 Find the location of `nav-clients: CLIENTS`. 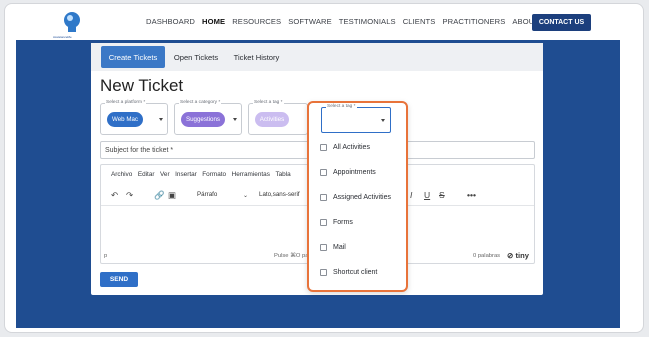

nav-clients: CLIENTS is located at coordinates (419, 21).